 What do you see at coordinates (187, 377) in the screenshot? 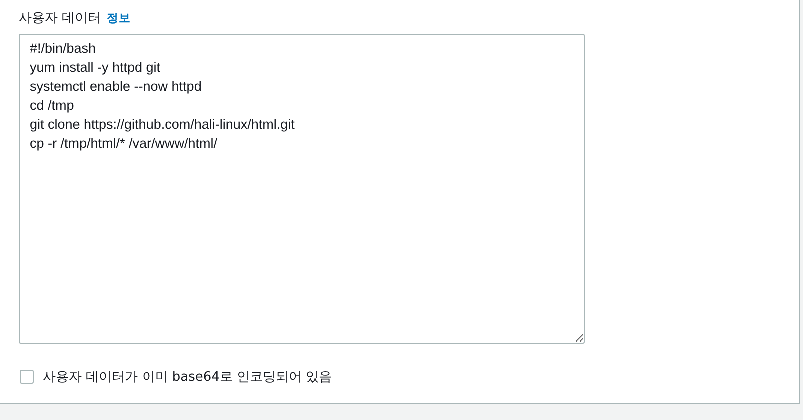
I see `checkbox-label: 사용자 데이터가 이미 base64로 인코딩되어 있음` at bounding box center [187, 377].